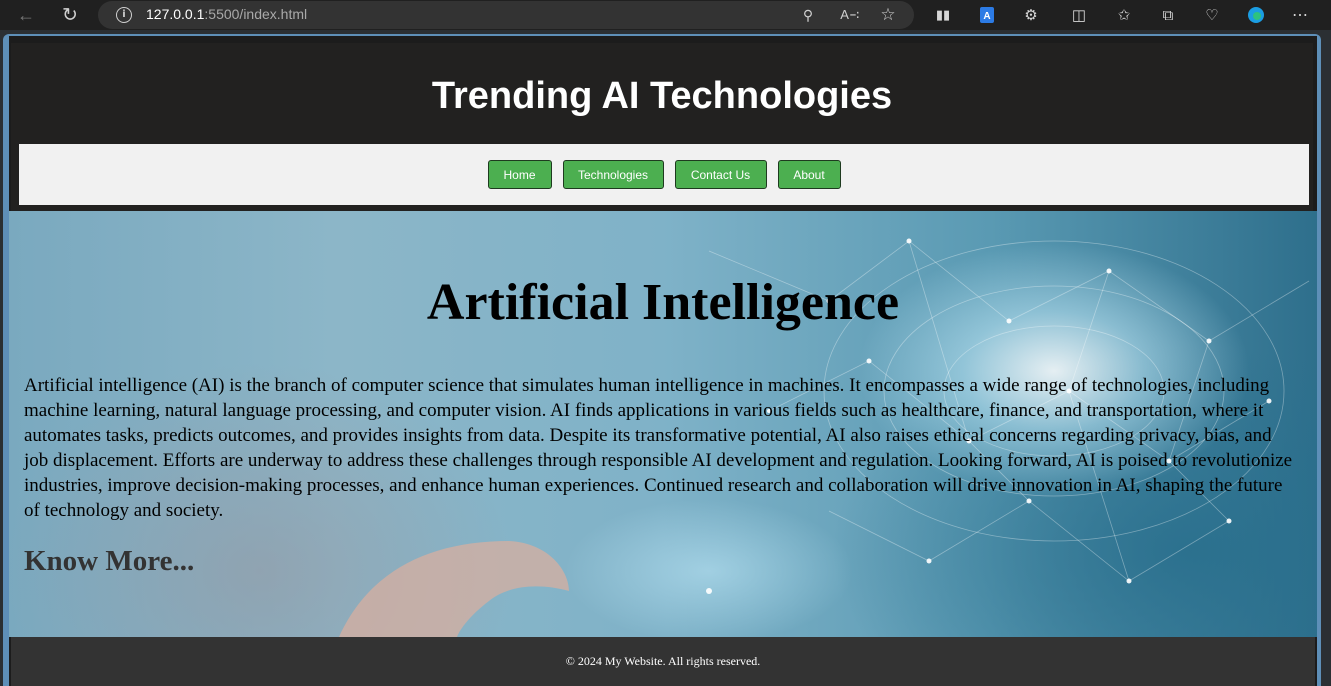  Describe the element at coordinates (519, 174) in the screenshot. I see `nav-home-button: Home` at that location.